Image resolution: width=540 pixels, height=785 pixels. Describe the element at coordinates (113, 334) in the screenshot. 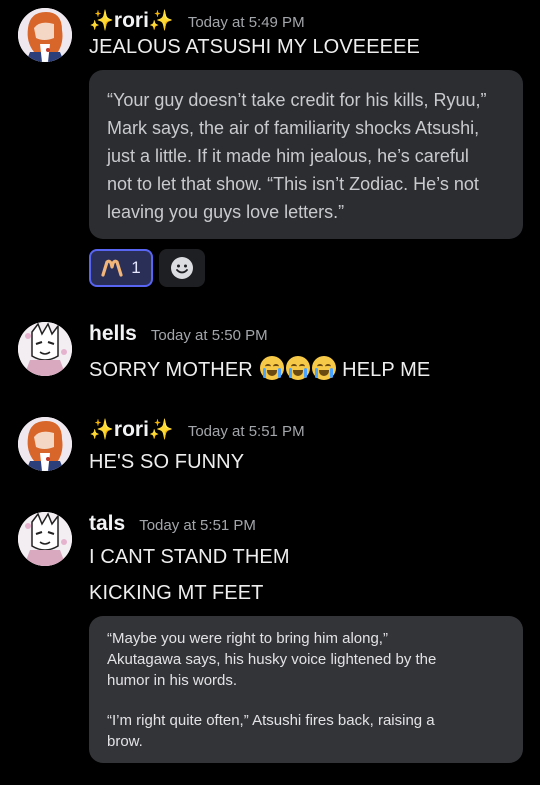

I see `username: hells` at that location.